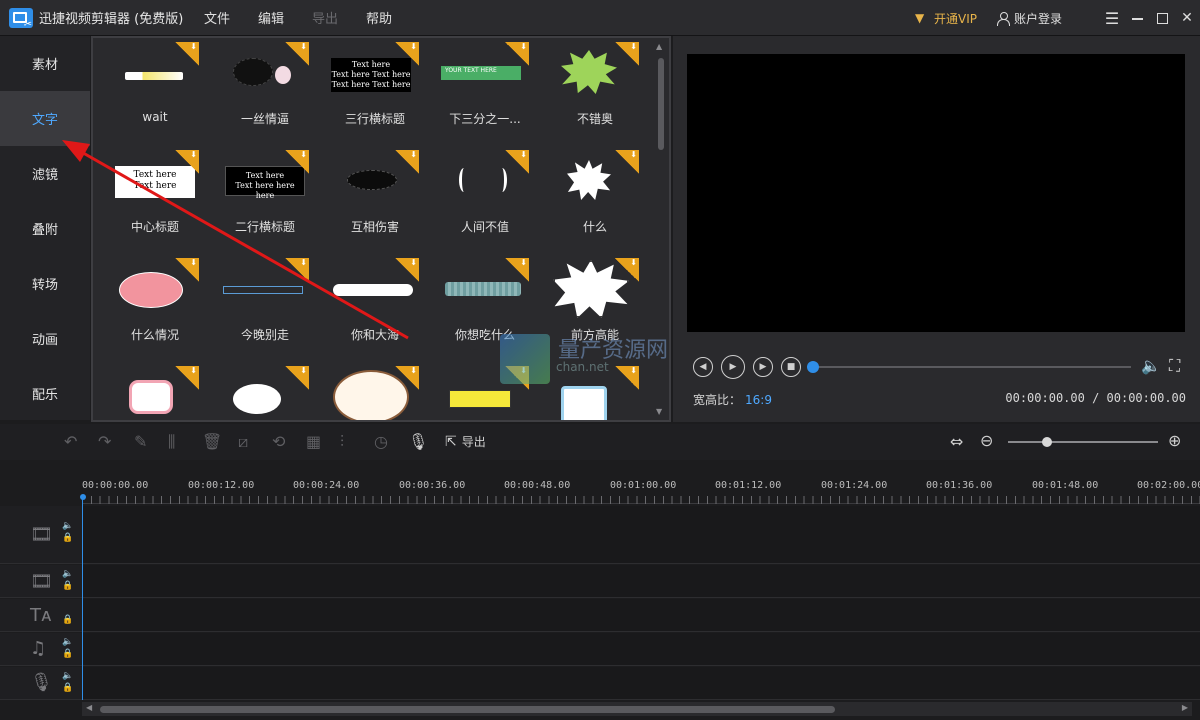 The height and width of the screenshot is (720, 1200). What do you see at coordinates (45, 63) in the screenshot?
I see `sidebar-item-media: 素材` at bounding box center [45, 63].